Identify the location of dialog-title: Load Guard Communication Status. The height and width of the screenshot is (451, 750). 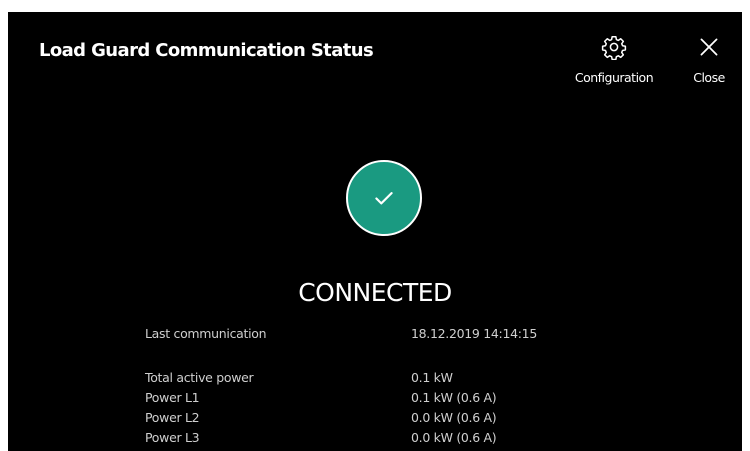
(206, 50).